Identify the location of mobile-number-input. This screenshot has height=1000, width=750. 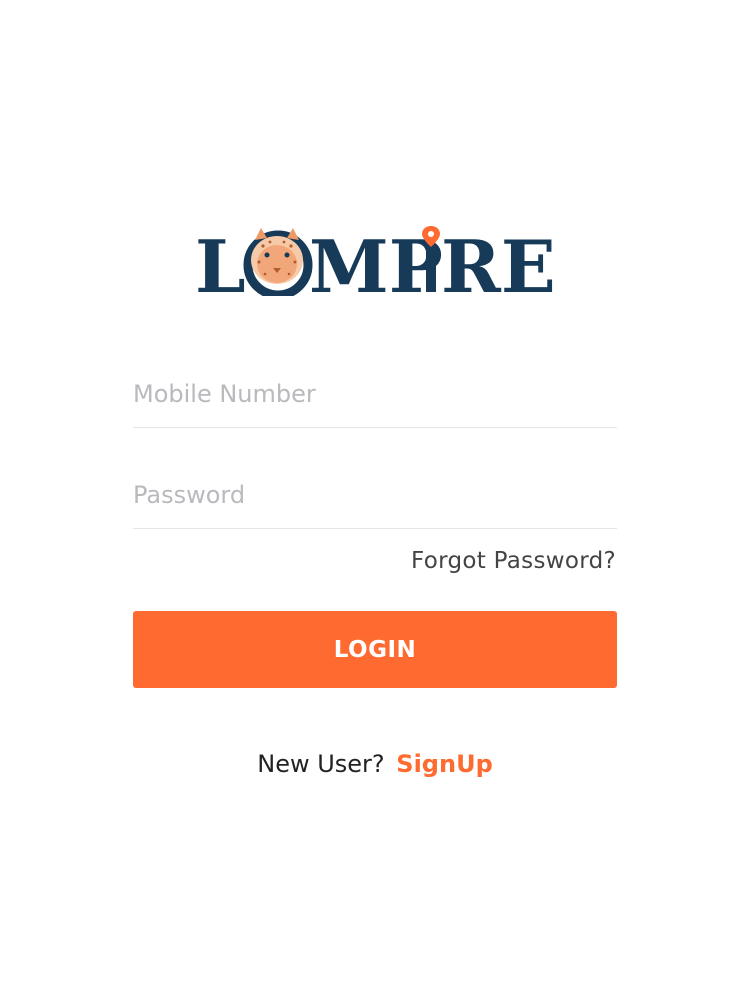
(375, 393).